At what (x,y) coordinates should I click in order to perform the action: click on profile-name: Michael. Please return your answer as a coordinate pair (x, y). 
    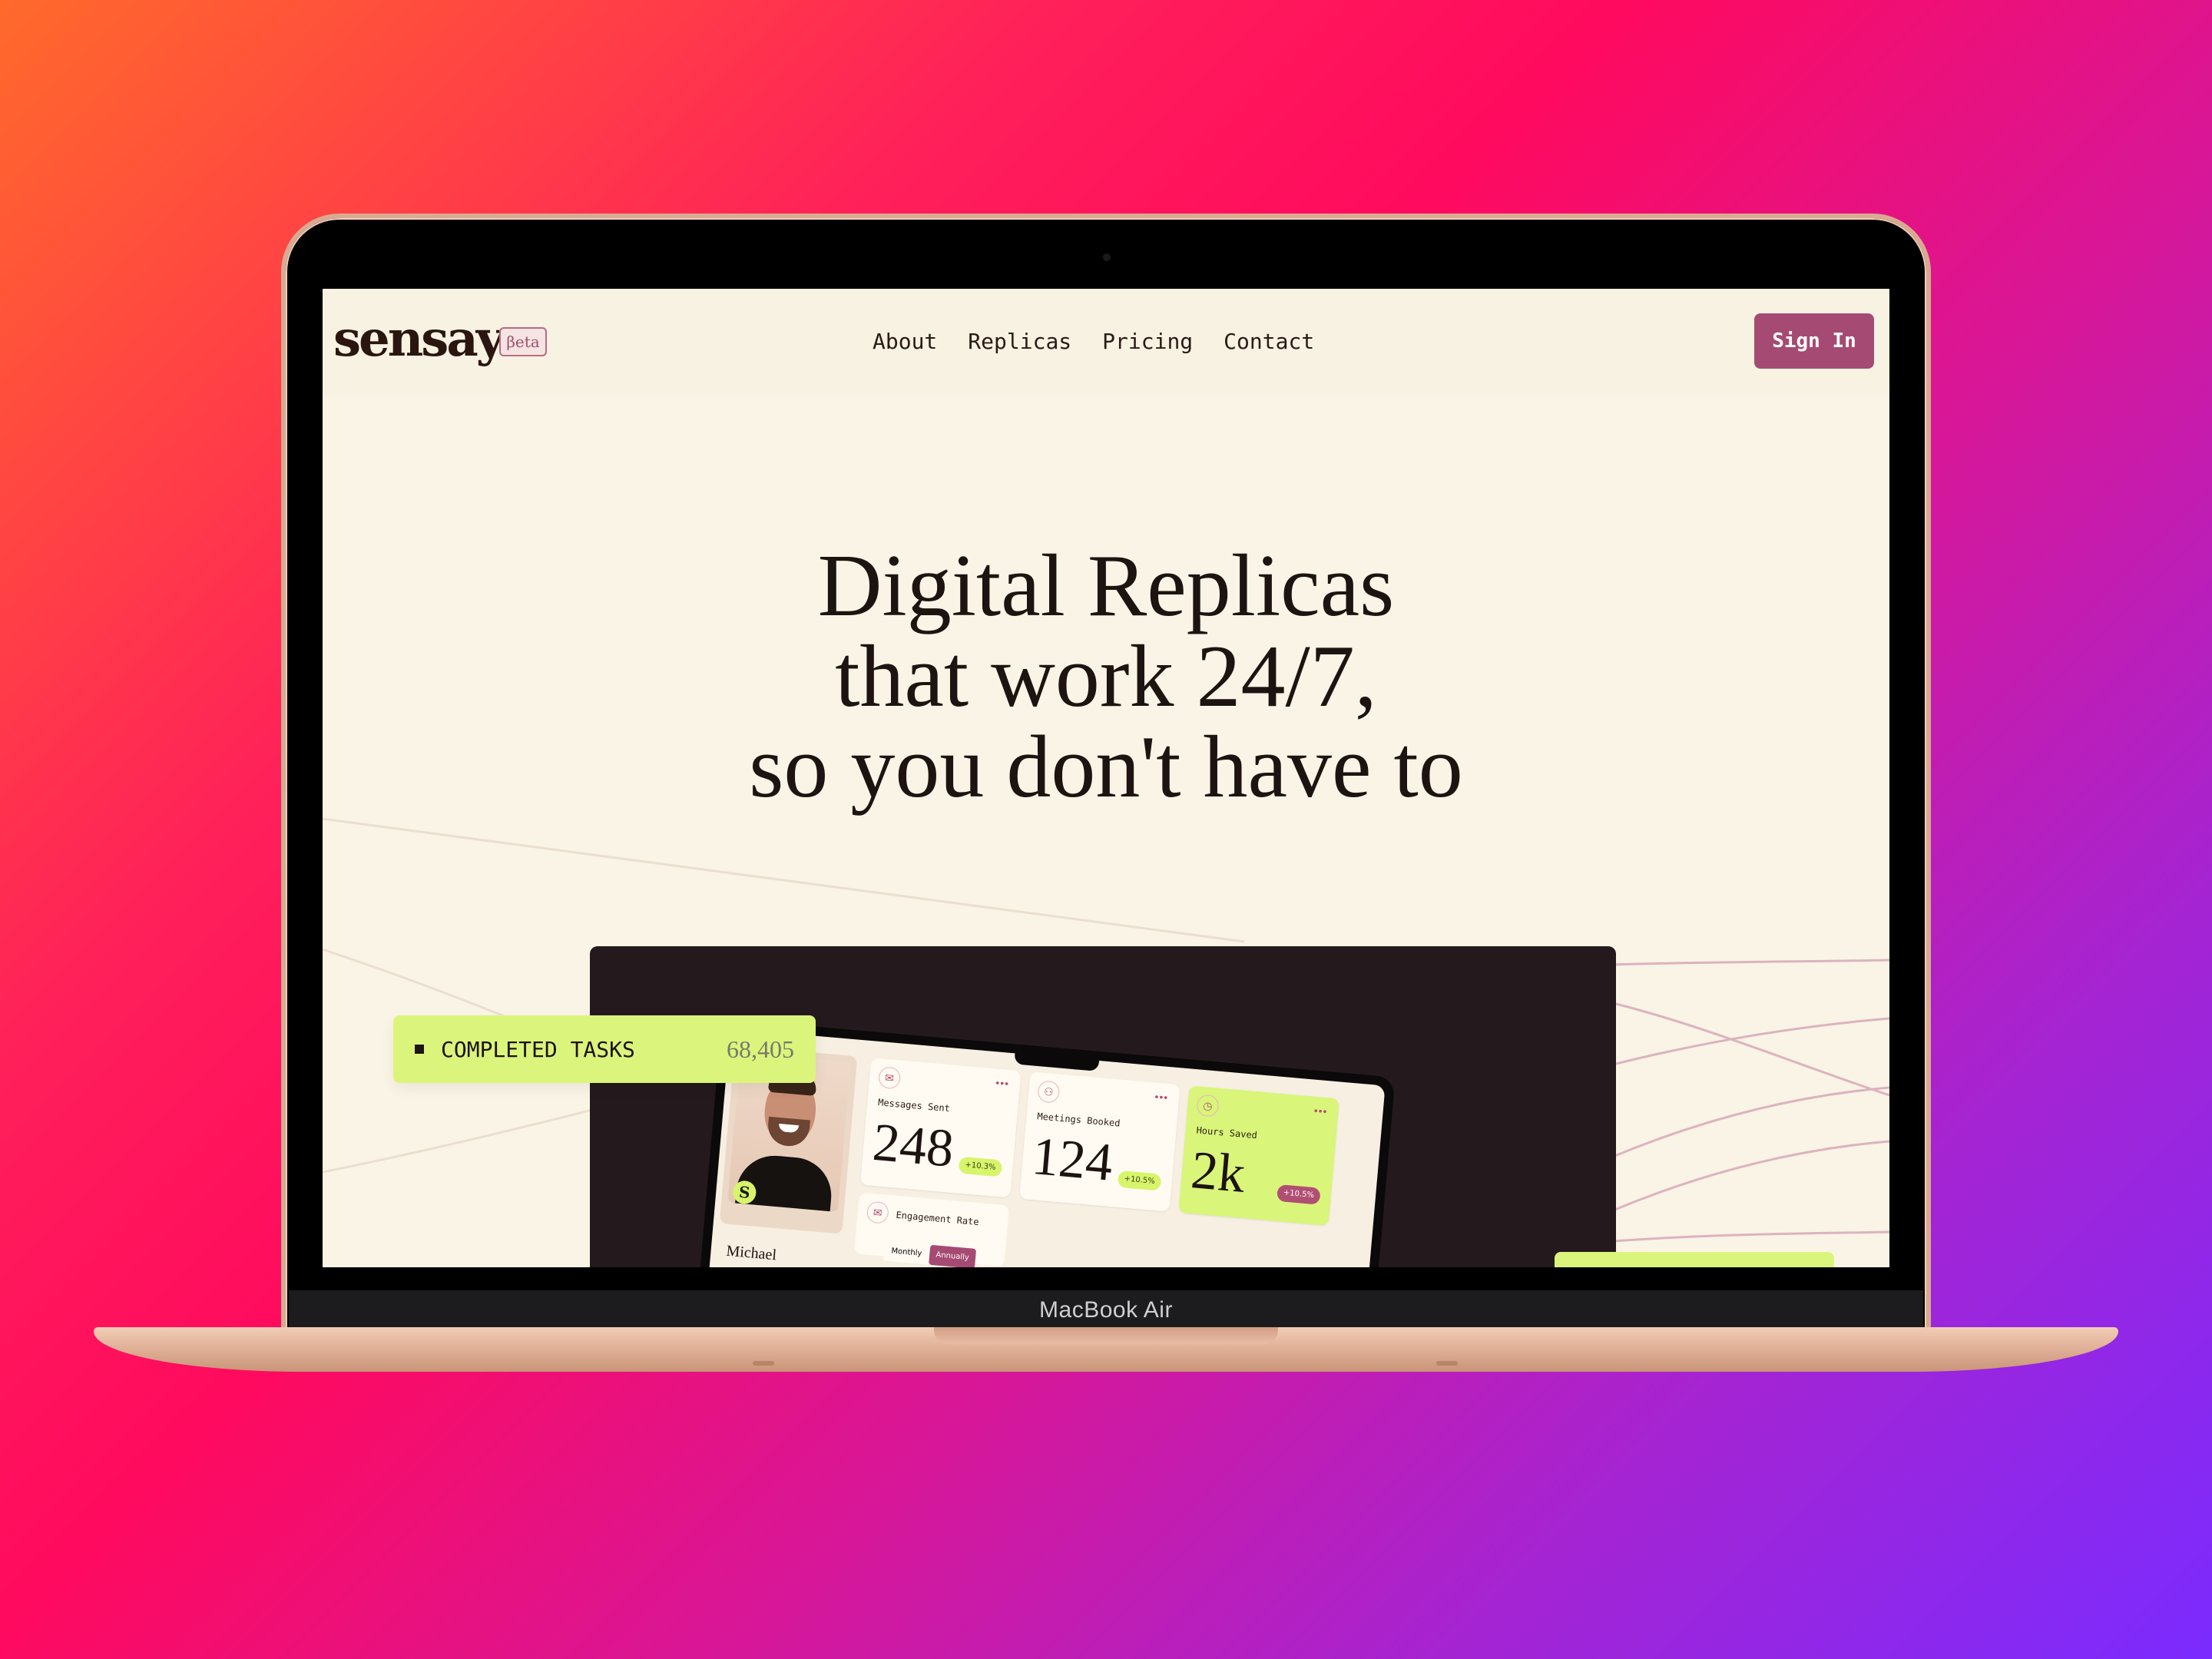
    Looking at the image, I should click on (751, 1253).